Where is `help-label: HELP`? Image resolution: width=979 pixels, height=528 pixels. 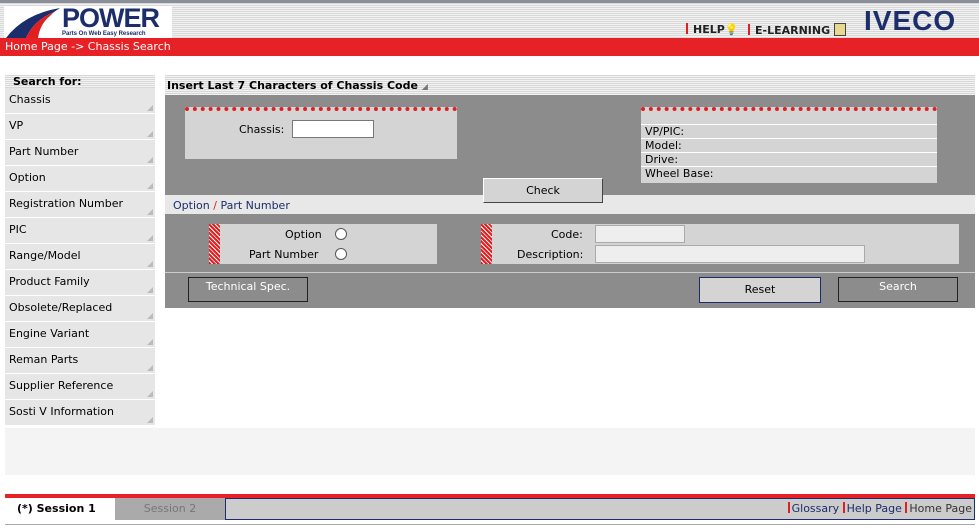 help-label: HELP is located at coordinates (709, 29).